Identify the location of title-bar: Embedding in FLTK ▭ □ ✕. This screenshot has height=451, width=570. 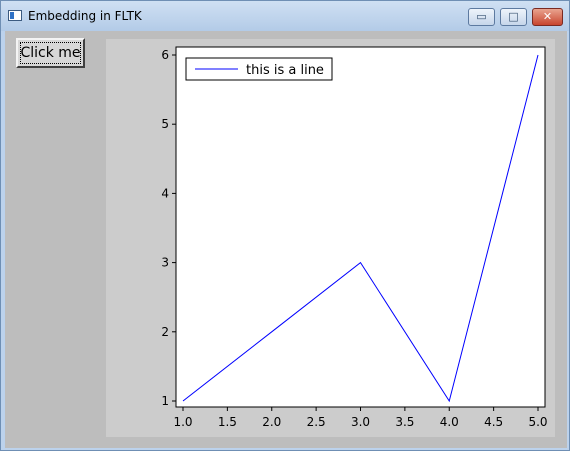
(285, 16).